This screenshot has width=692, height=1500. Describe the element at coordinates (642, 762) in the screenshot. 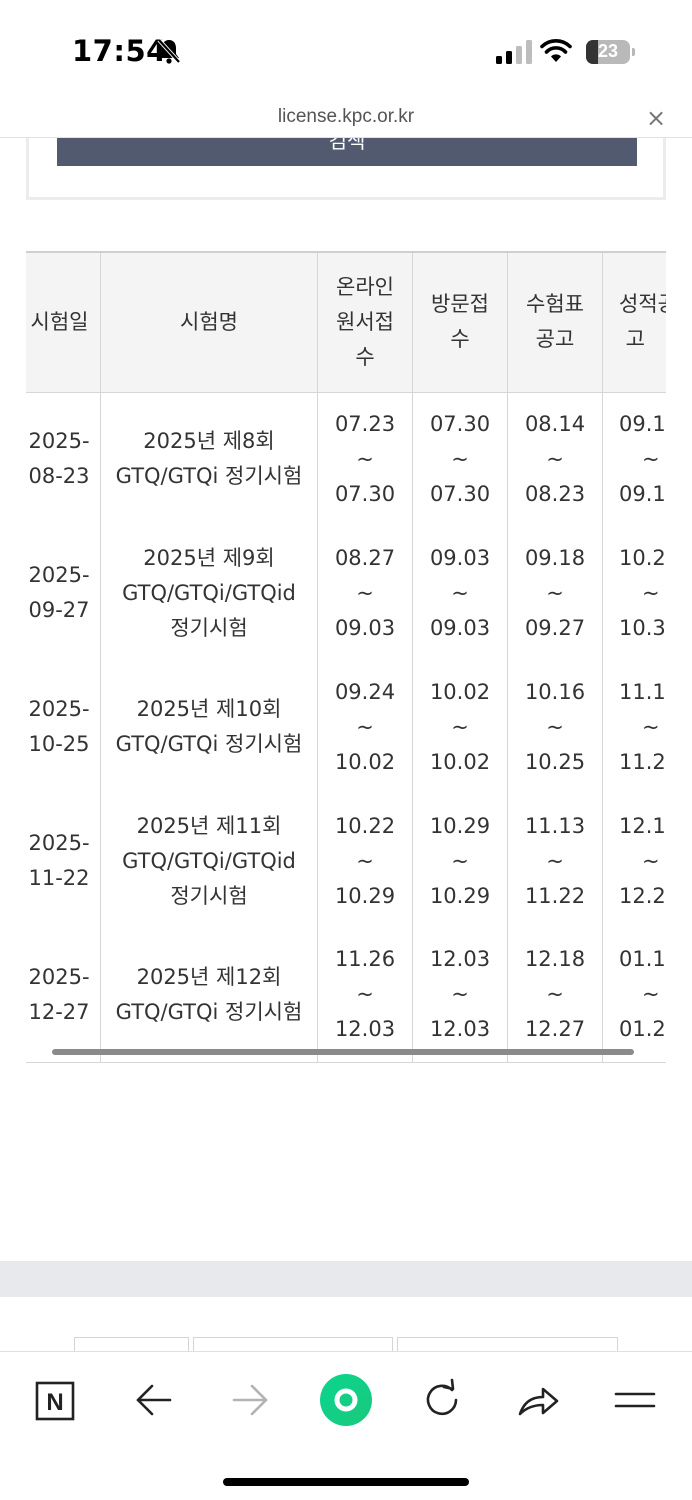

I see `score-notice-period-end: 11.21` at that location.